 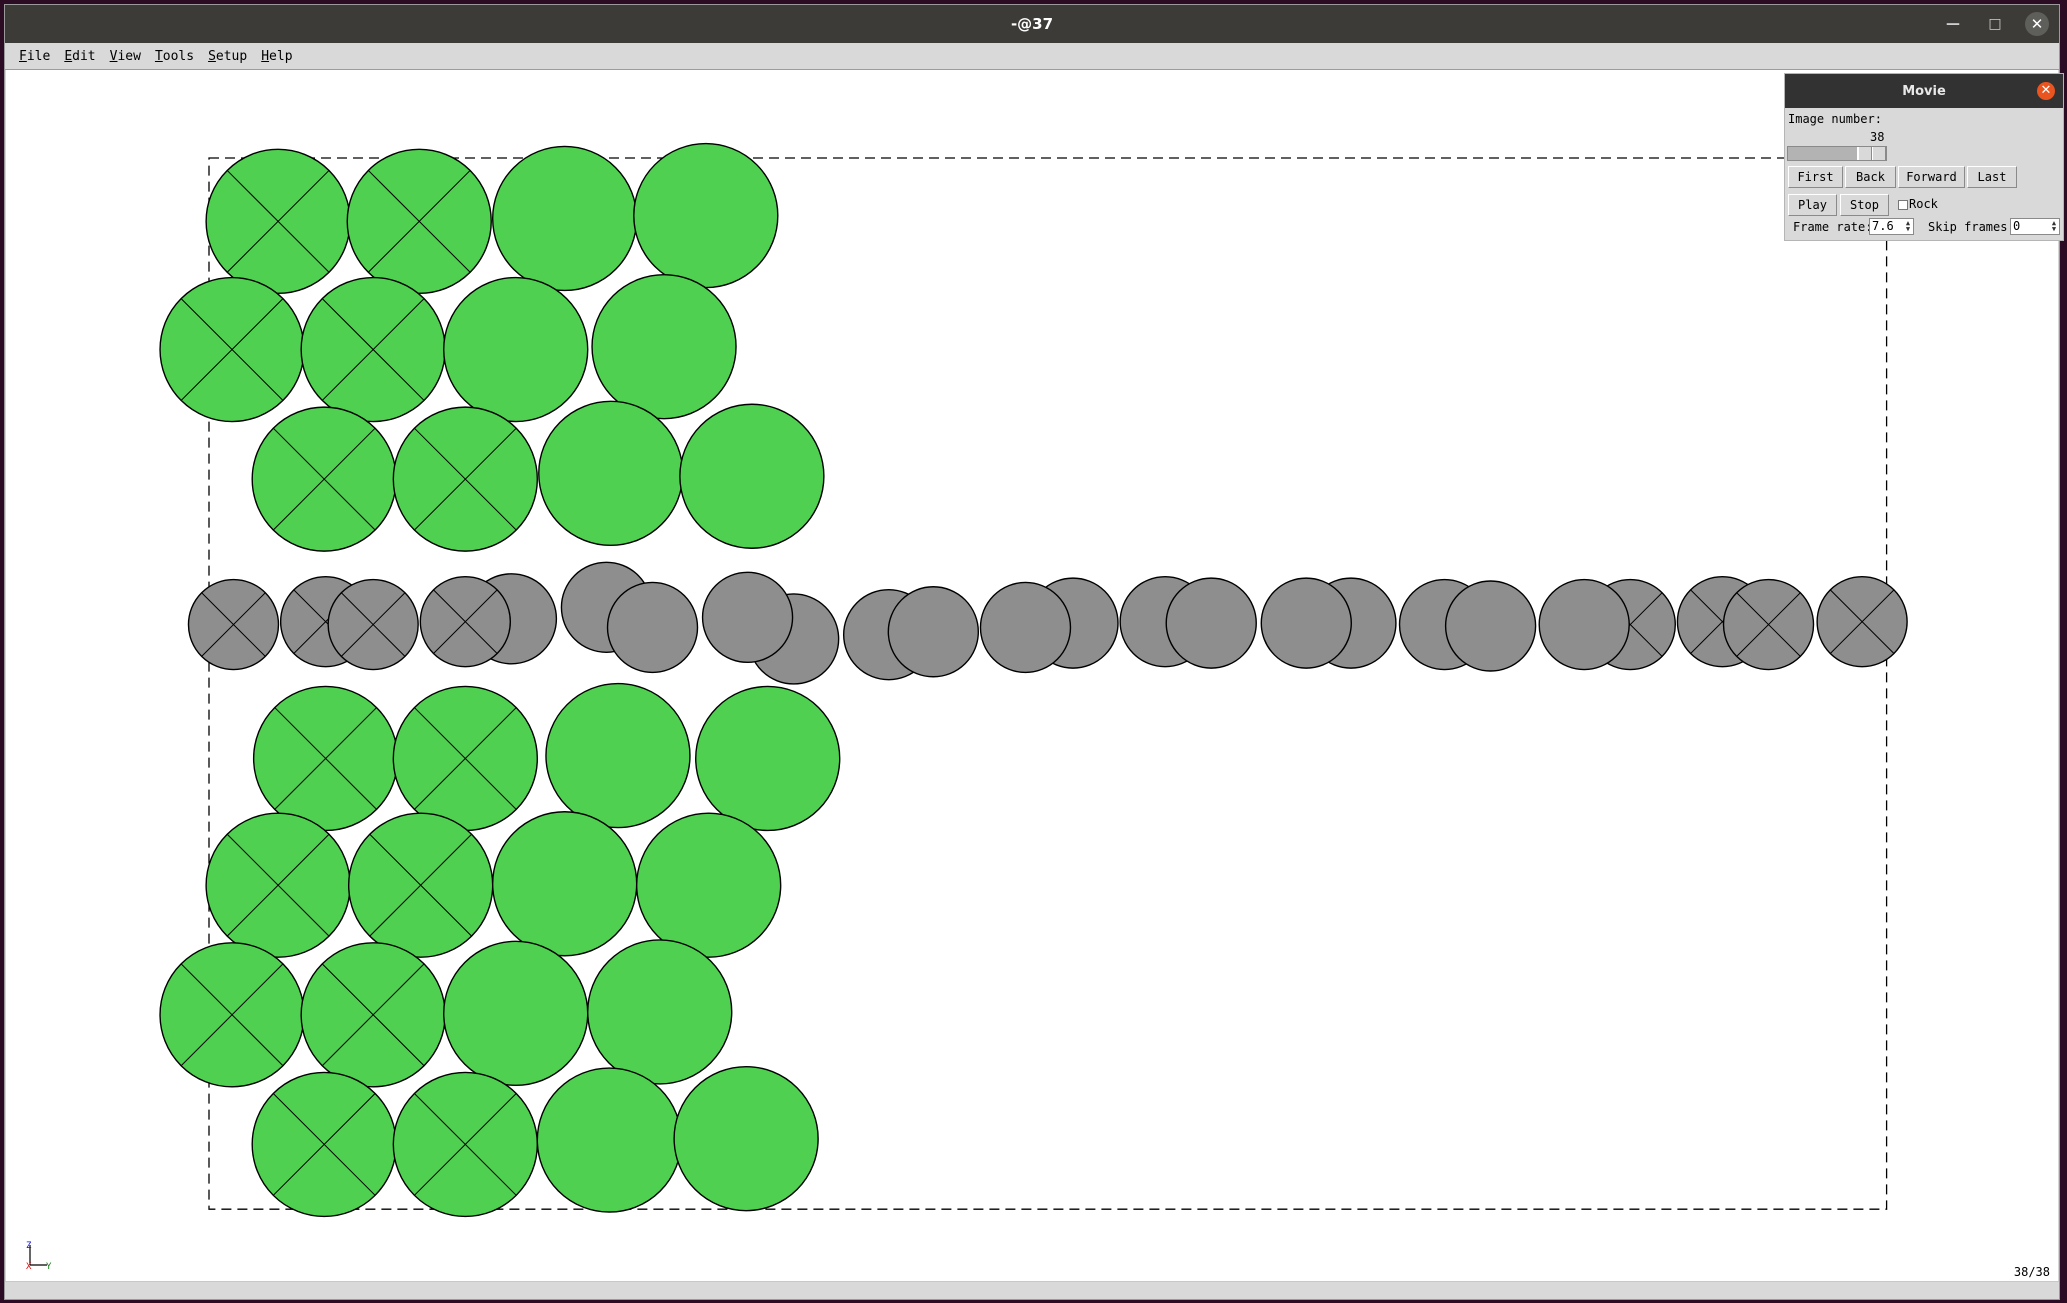 What do you see at coordinates (29, 1267) in the screenshot?
I see `x-axis-label: X` at bounding box center [29, 1267].